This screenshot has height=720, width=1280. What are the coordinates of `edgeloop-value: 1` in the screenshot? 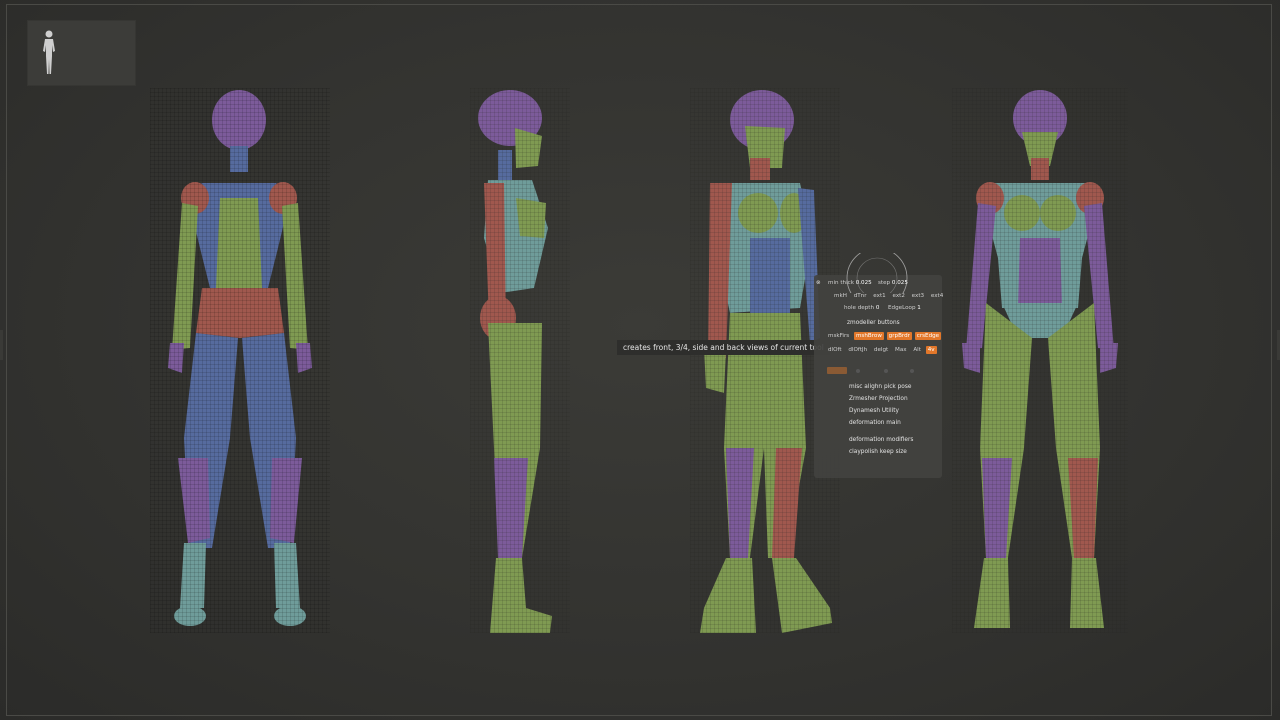 It's located at (919, 308).